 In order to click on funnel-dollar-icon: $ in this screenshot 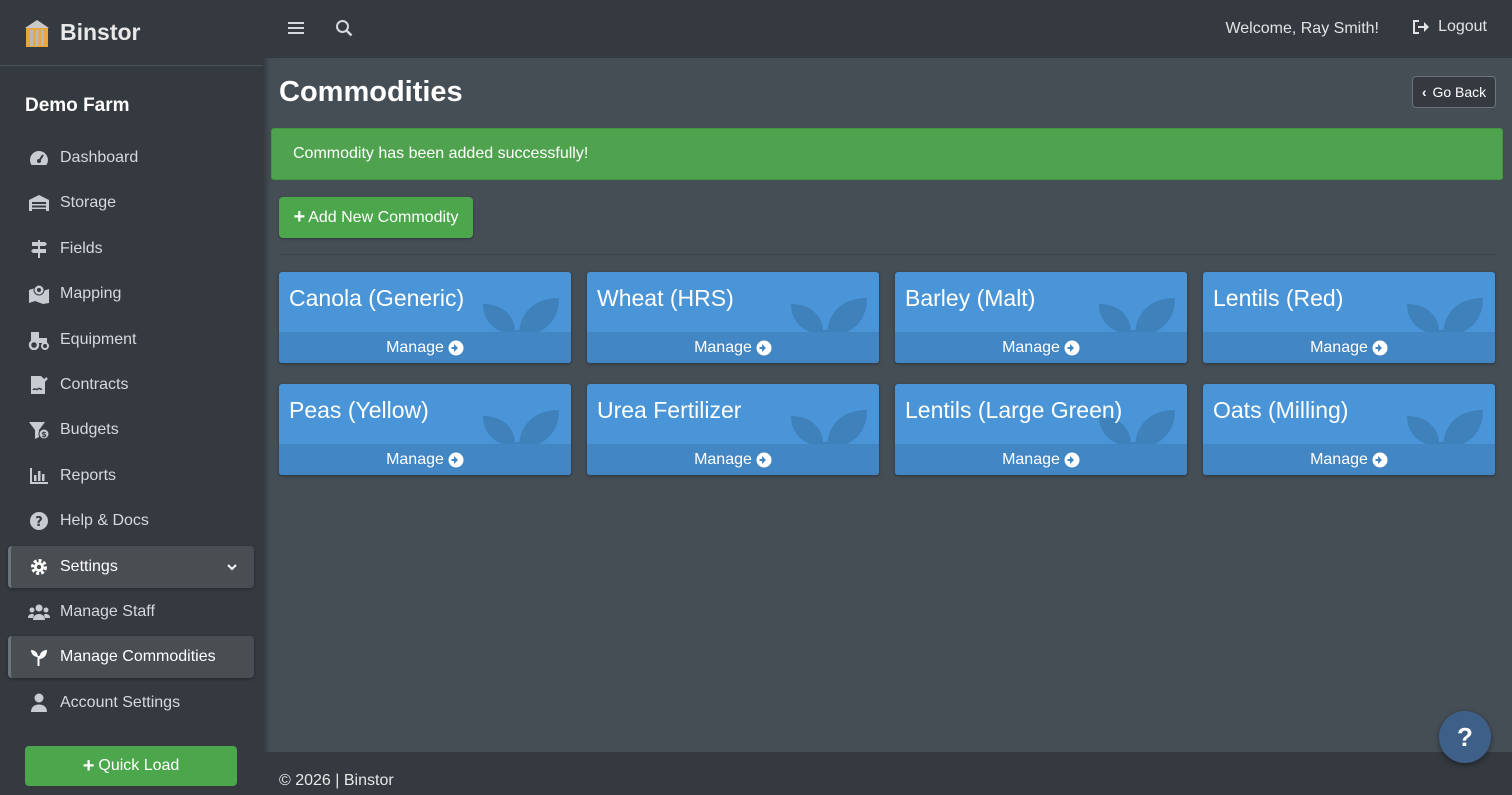, I will do `click(39, 430)`.